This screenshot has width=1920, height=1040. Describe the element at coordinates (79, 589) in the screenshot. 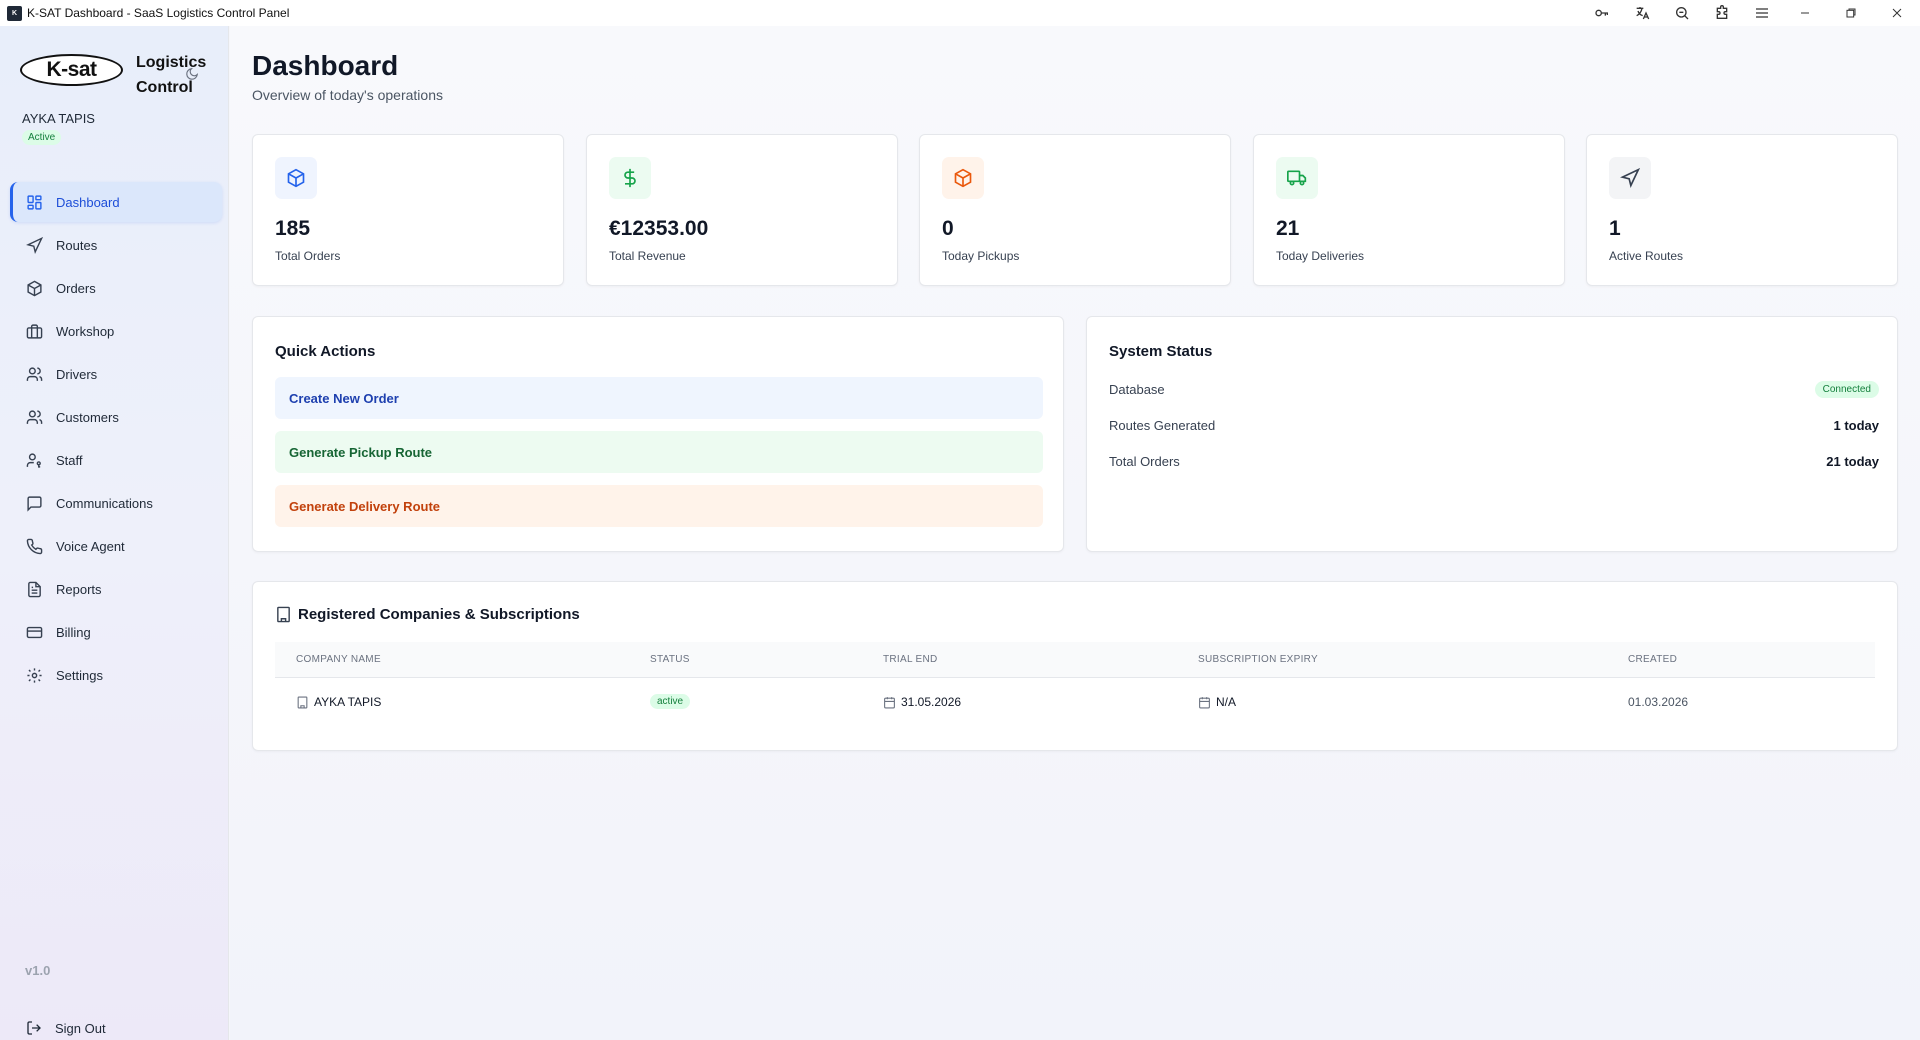

I see `sidebar-item-label: Reports` at that location.